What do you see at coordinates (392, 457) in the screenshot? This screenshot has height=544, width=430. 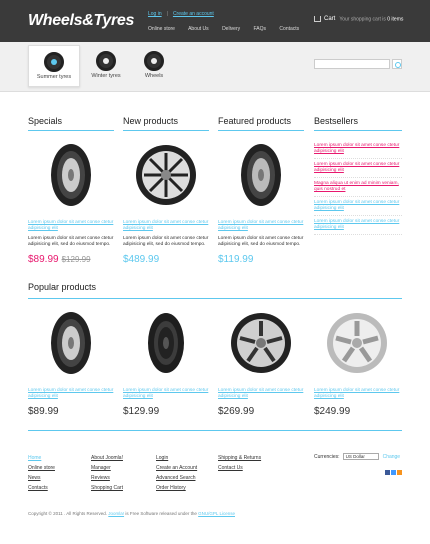 I see `change-currency-button: Change` at bounding box center [392, 457].